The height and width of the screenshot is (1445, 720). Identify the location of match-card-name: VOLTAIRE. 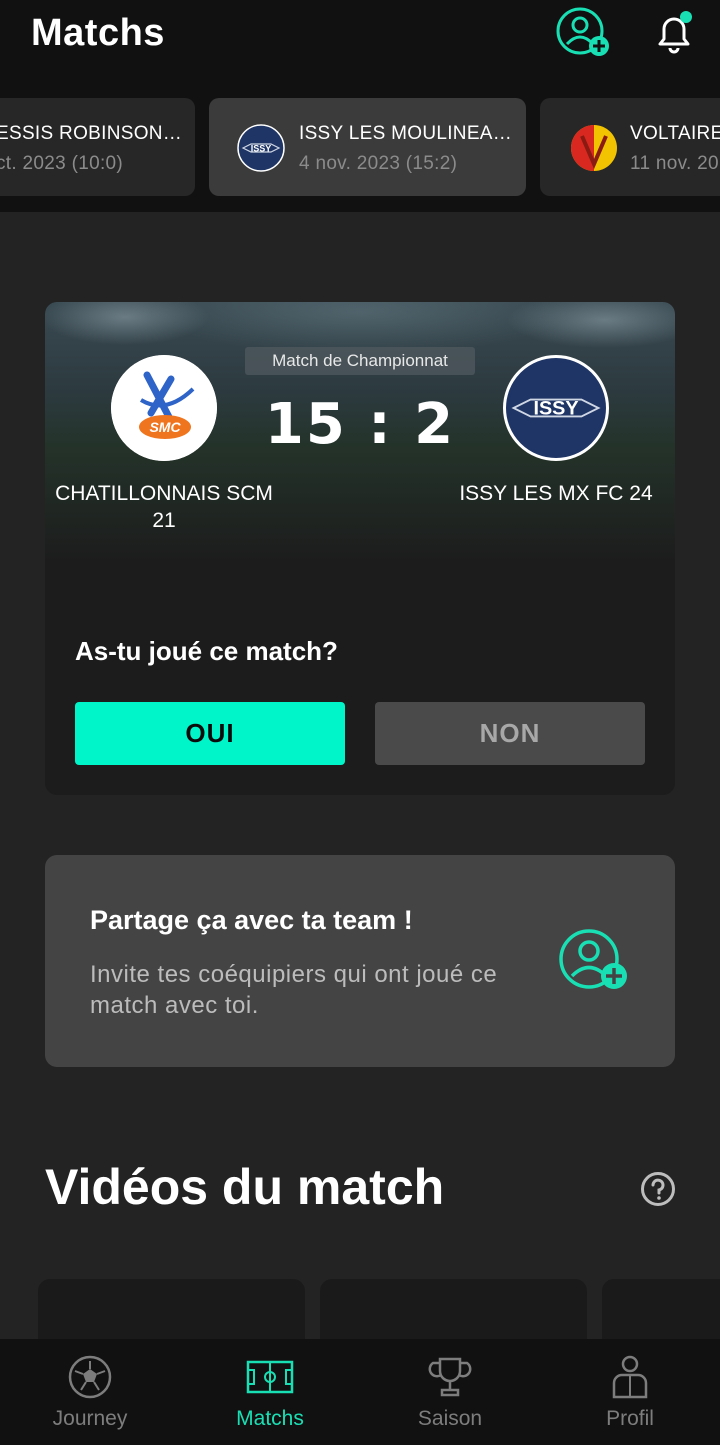
(675, 133).